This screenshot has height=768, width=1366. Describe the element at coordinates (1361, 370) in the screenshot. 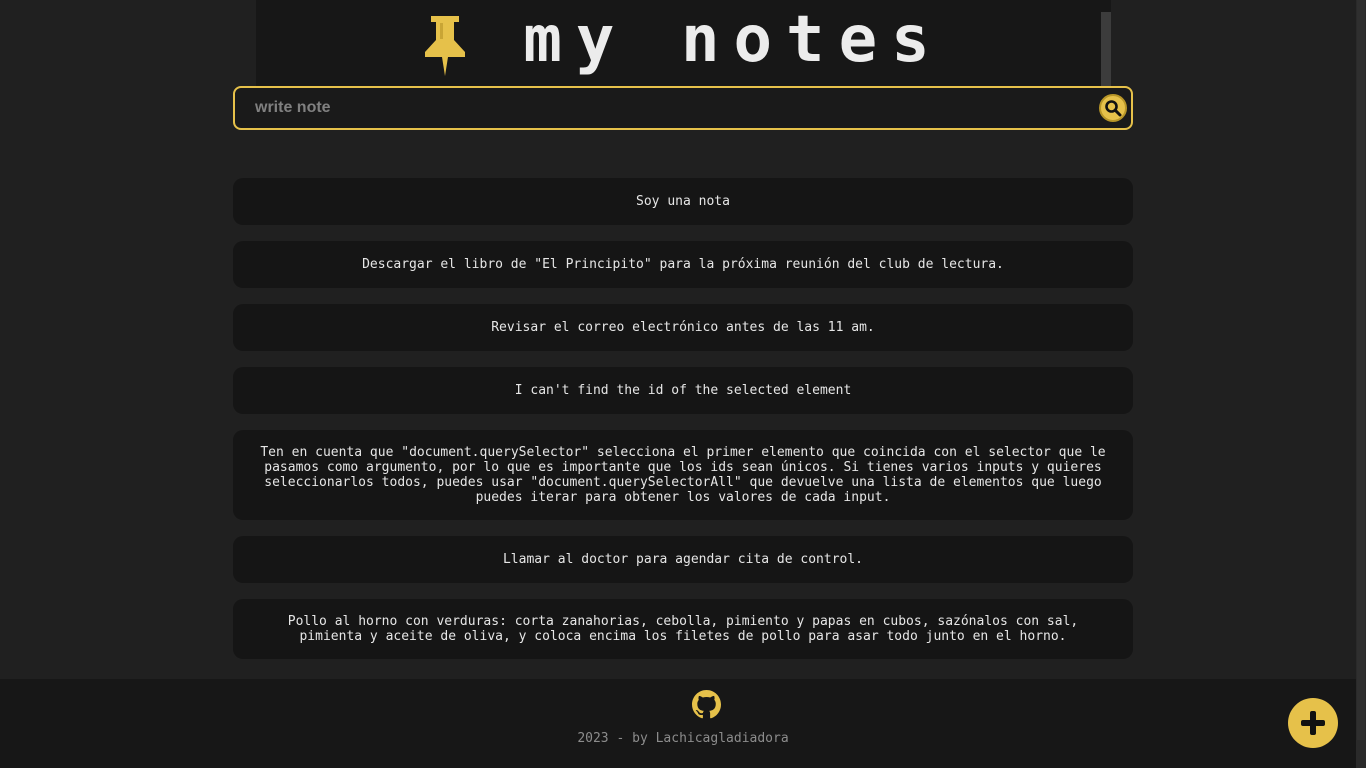

I see `page-scroll-thumb` at that location.